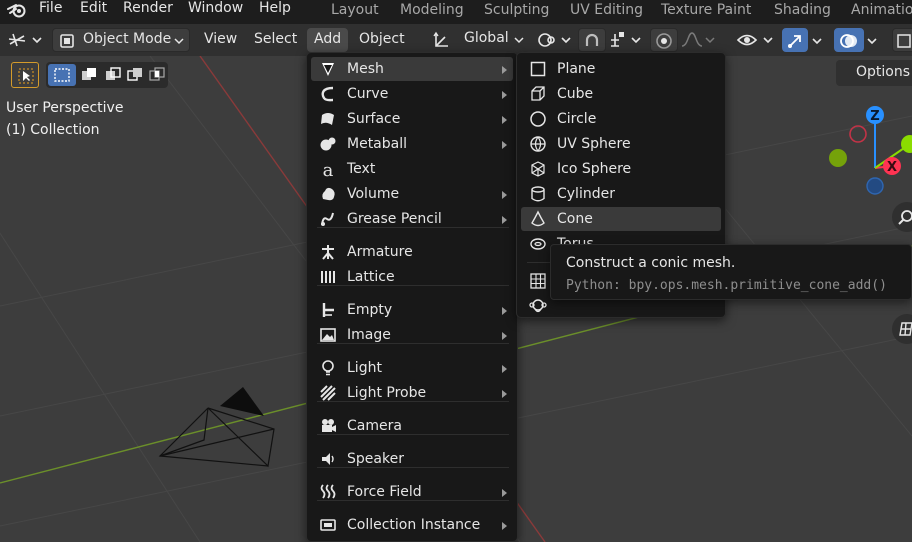 Image resolution: width=912 pixels, height=542 pixels. Describe the element at coordinates (328, 40) in the screenshot. I see `header-menu-add: Add` at that location.